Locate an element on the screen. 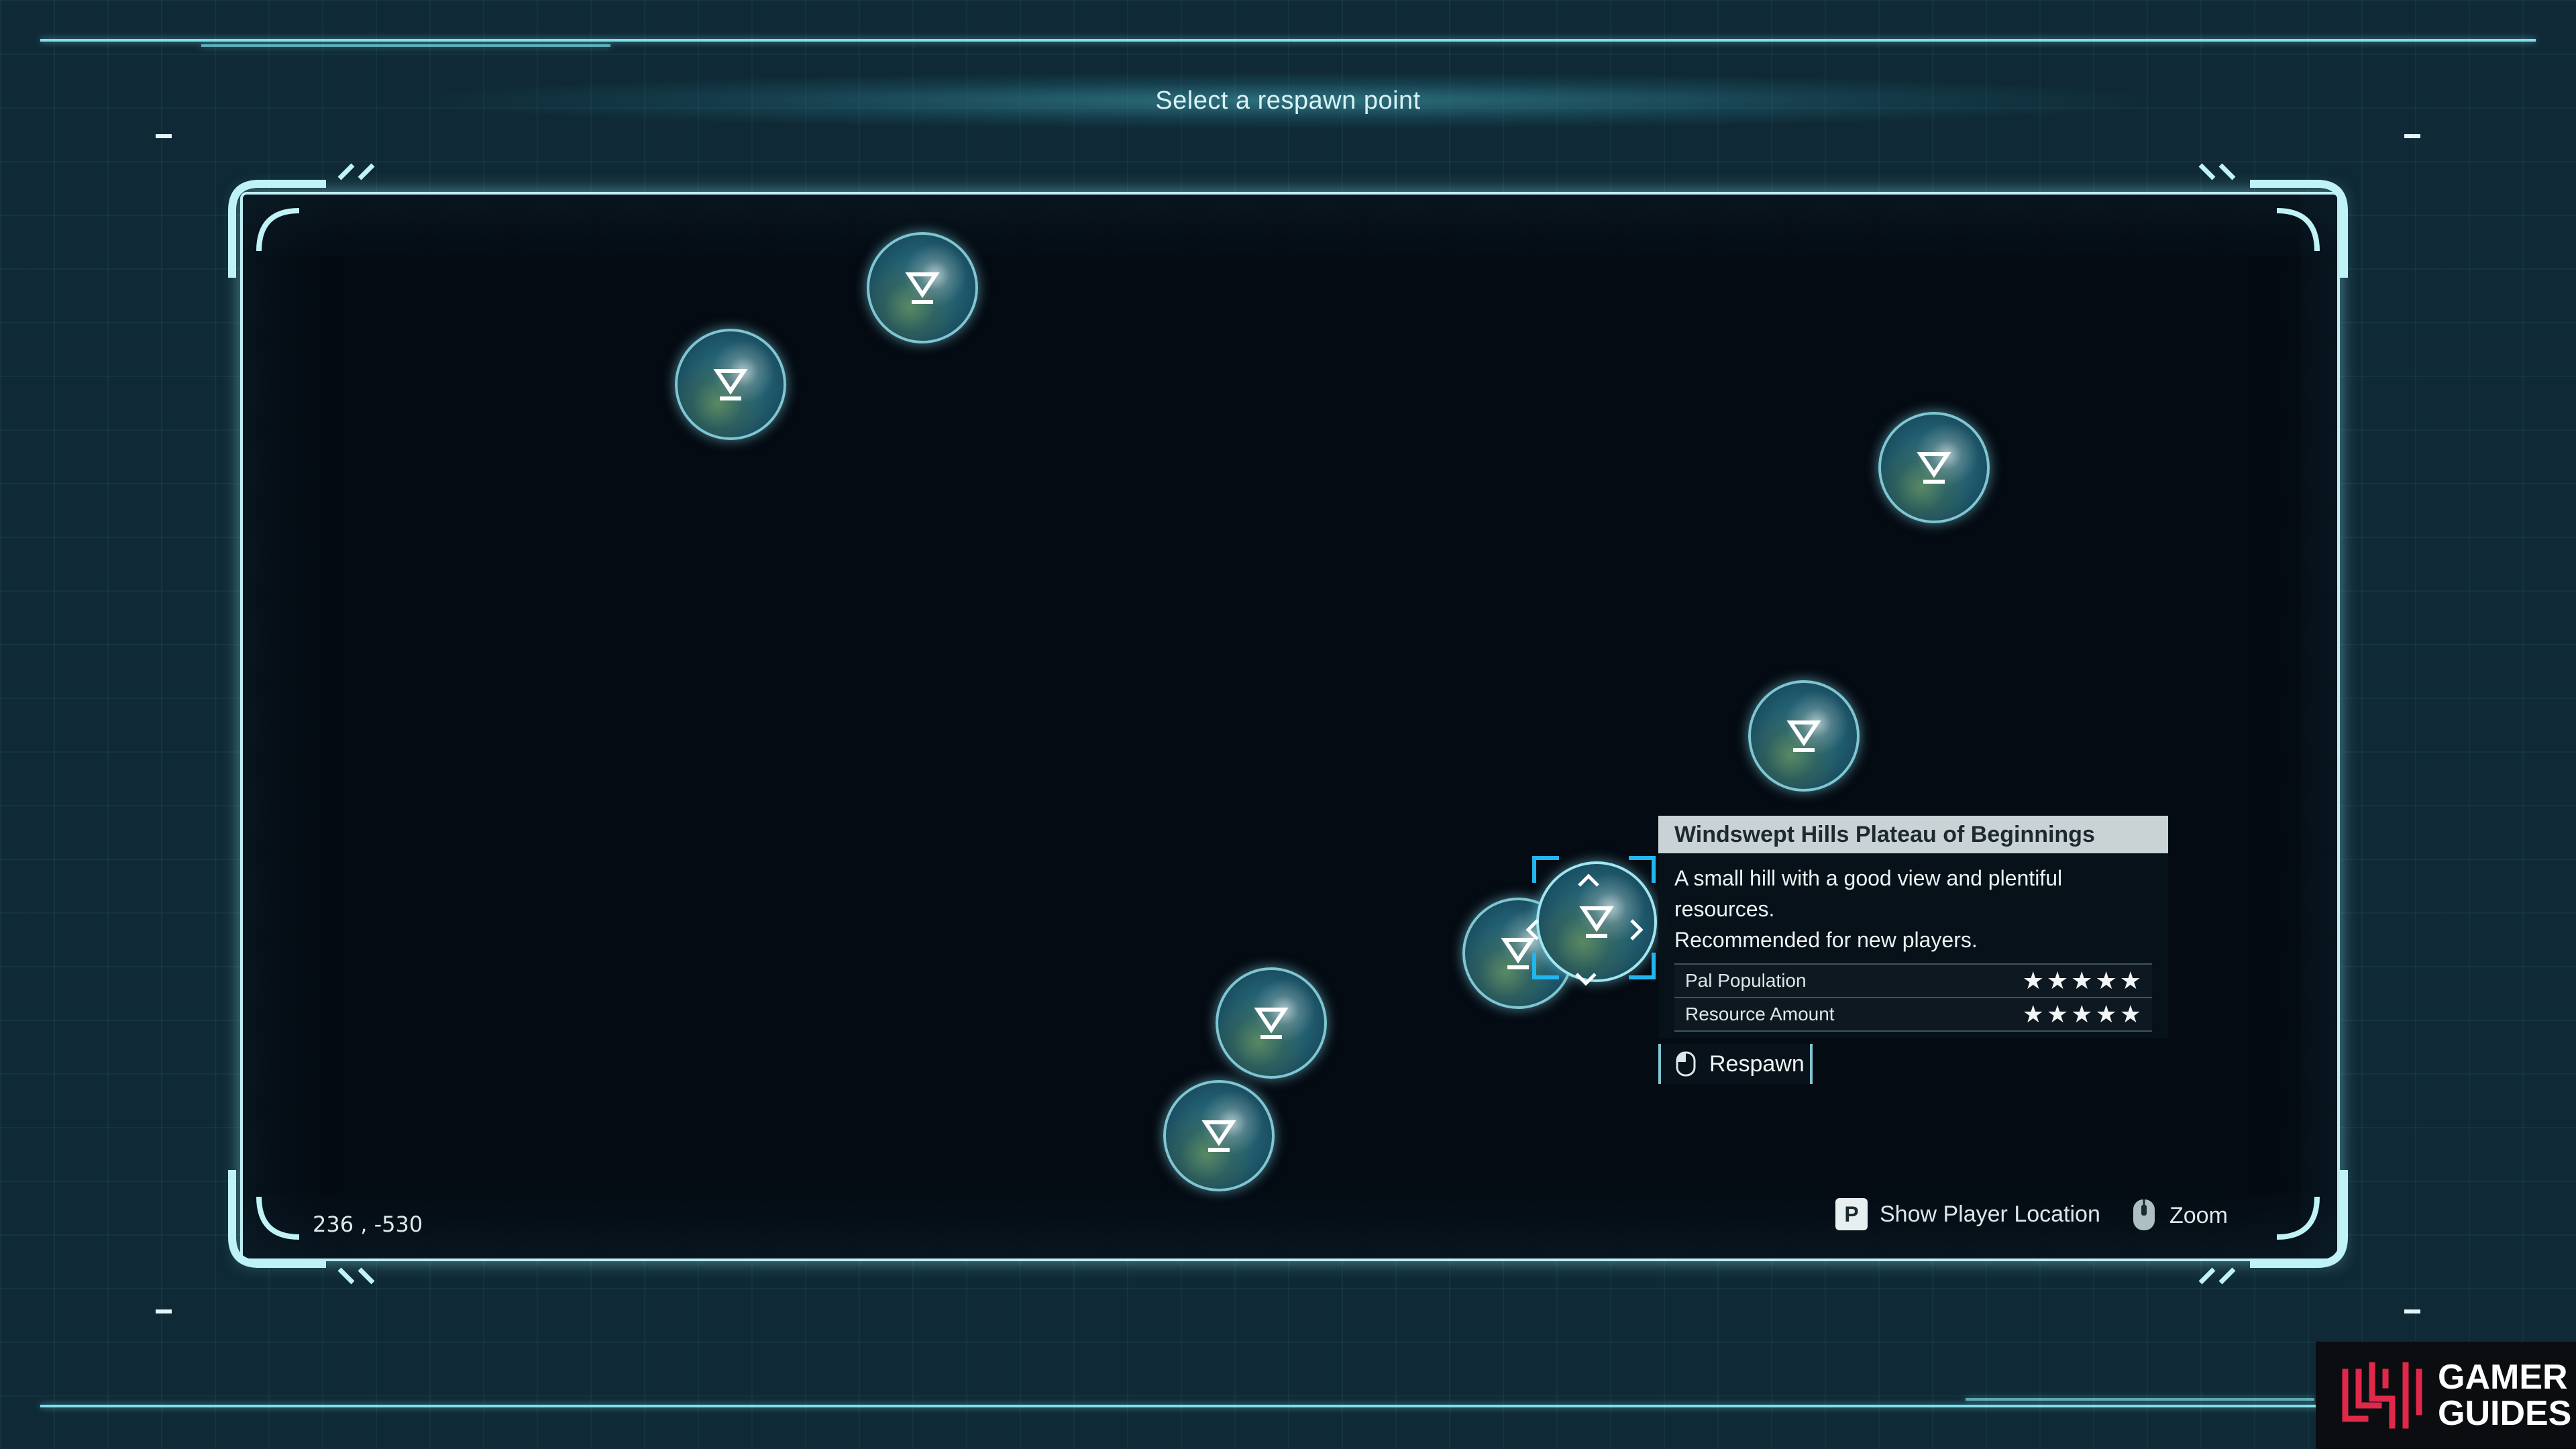 The height and width of the screenshot is (1449, 2576). respawn-button-label: Respawn is located at coordinates (1757, 1064).